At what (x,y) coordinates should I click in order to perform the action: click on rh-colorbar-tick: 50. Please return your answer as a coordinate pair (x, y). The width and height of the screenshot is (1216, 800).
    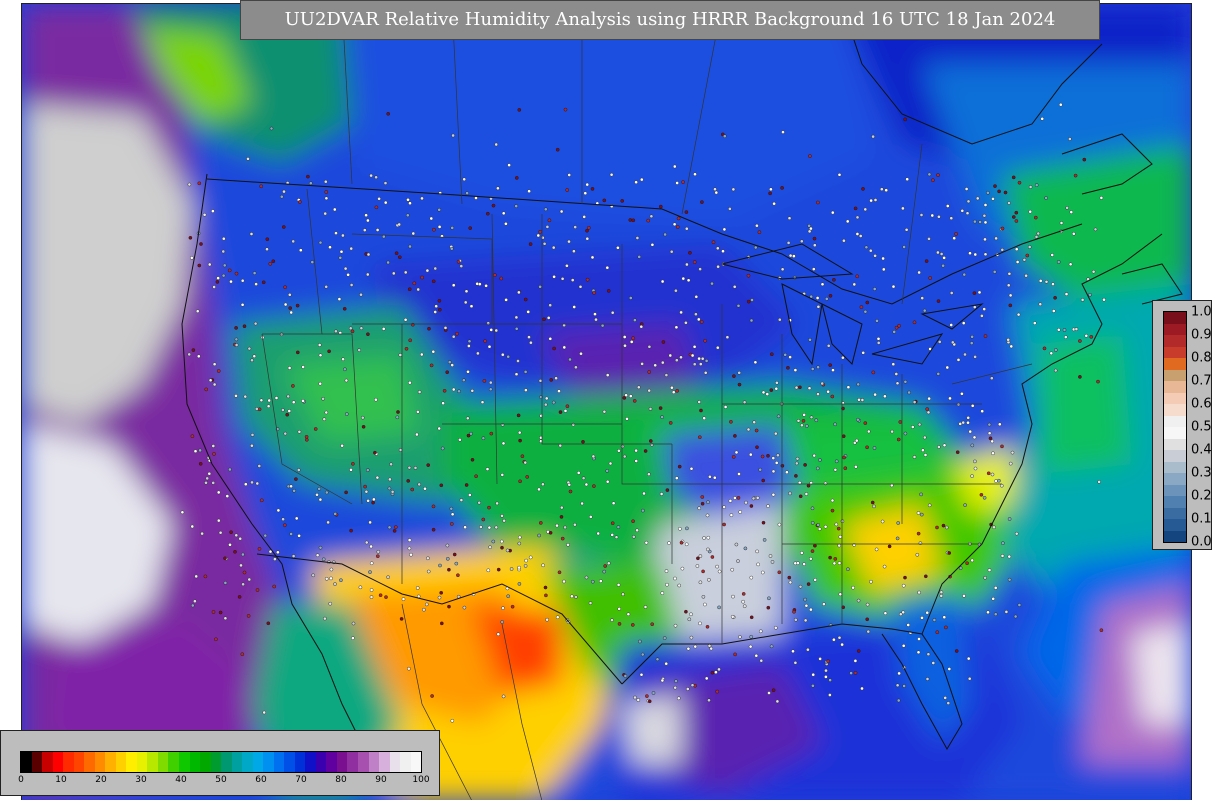
    Looking at the image, I should click on (221, 780).